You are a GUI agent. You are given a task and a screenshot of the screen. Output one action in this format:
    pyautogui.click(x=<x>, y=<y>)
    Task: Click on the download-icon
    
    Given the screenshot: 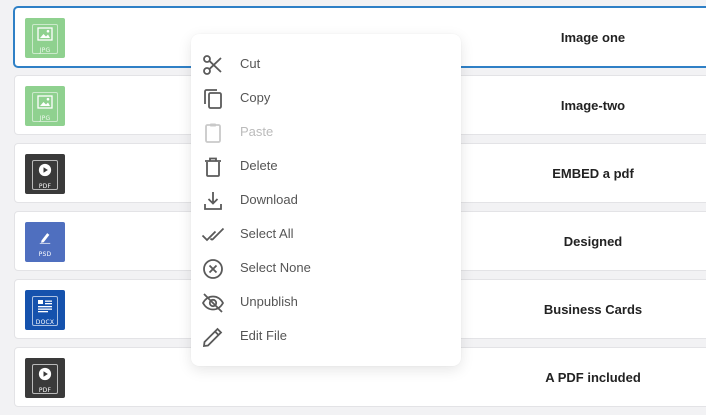 What is the action you would take?
    pyautogui.click(x=213, y=201)
    